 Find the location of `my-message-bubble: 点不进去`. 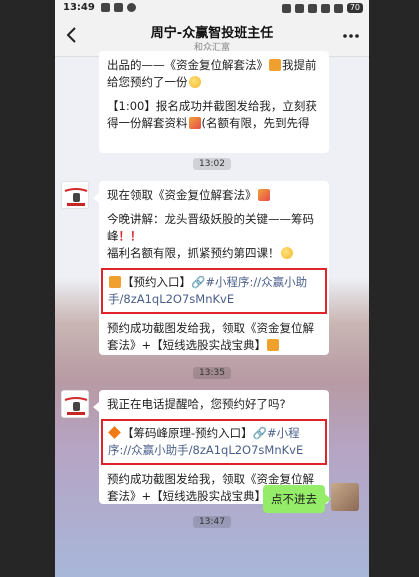

my-message-bubble: 点不进去 is located at coordinates (297, 499).